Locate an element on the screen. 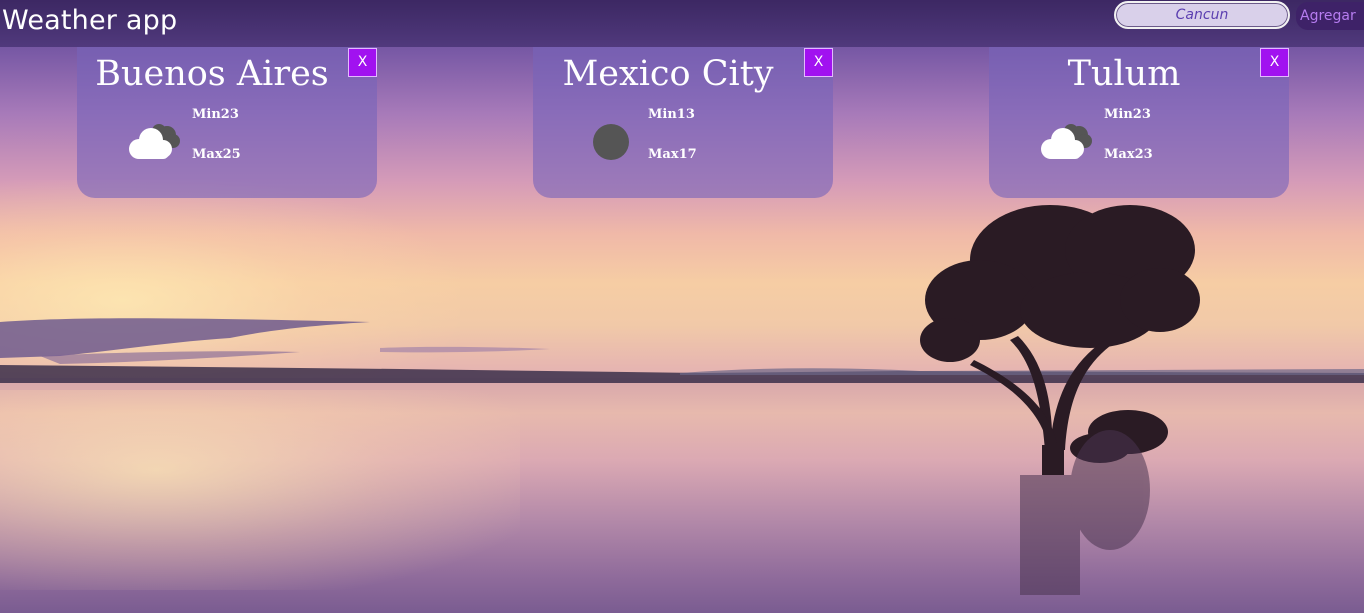 The image size is (1364, 613). city-name: Buenos Aires is located at coordinates (212, 74).